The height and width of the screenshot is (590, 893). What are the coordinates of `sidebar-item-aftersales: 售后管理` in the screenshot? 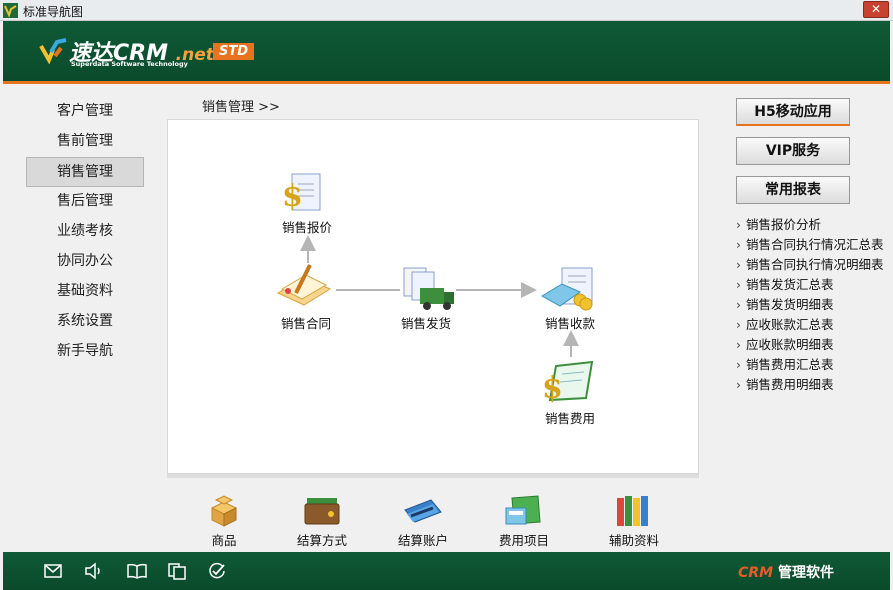 It's located at (85, 202).